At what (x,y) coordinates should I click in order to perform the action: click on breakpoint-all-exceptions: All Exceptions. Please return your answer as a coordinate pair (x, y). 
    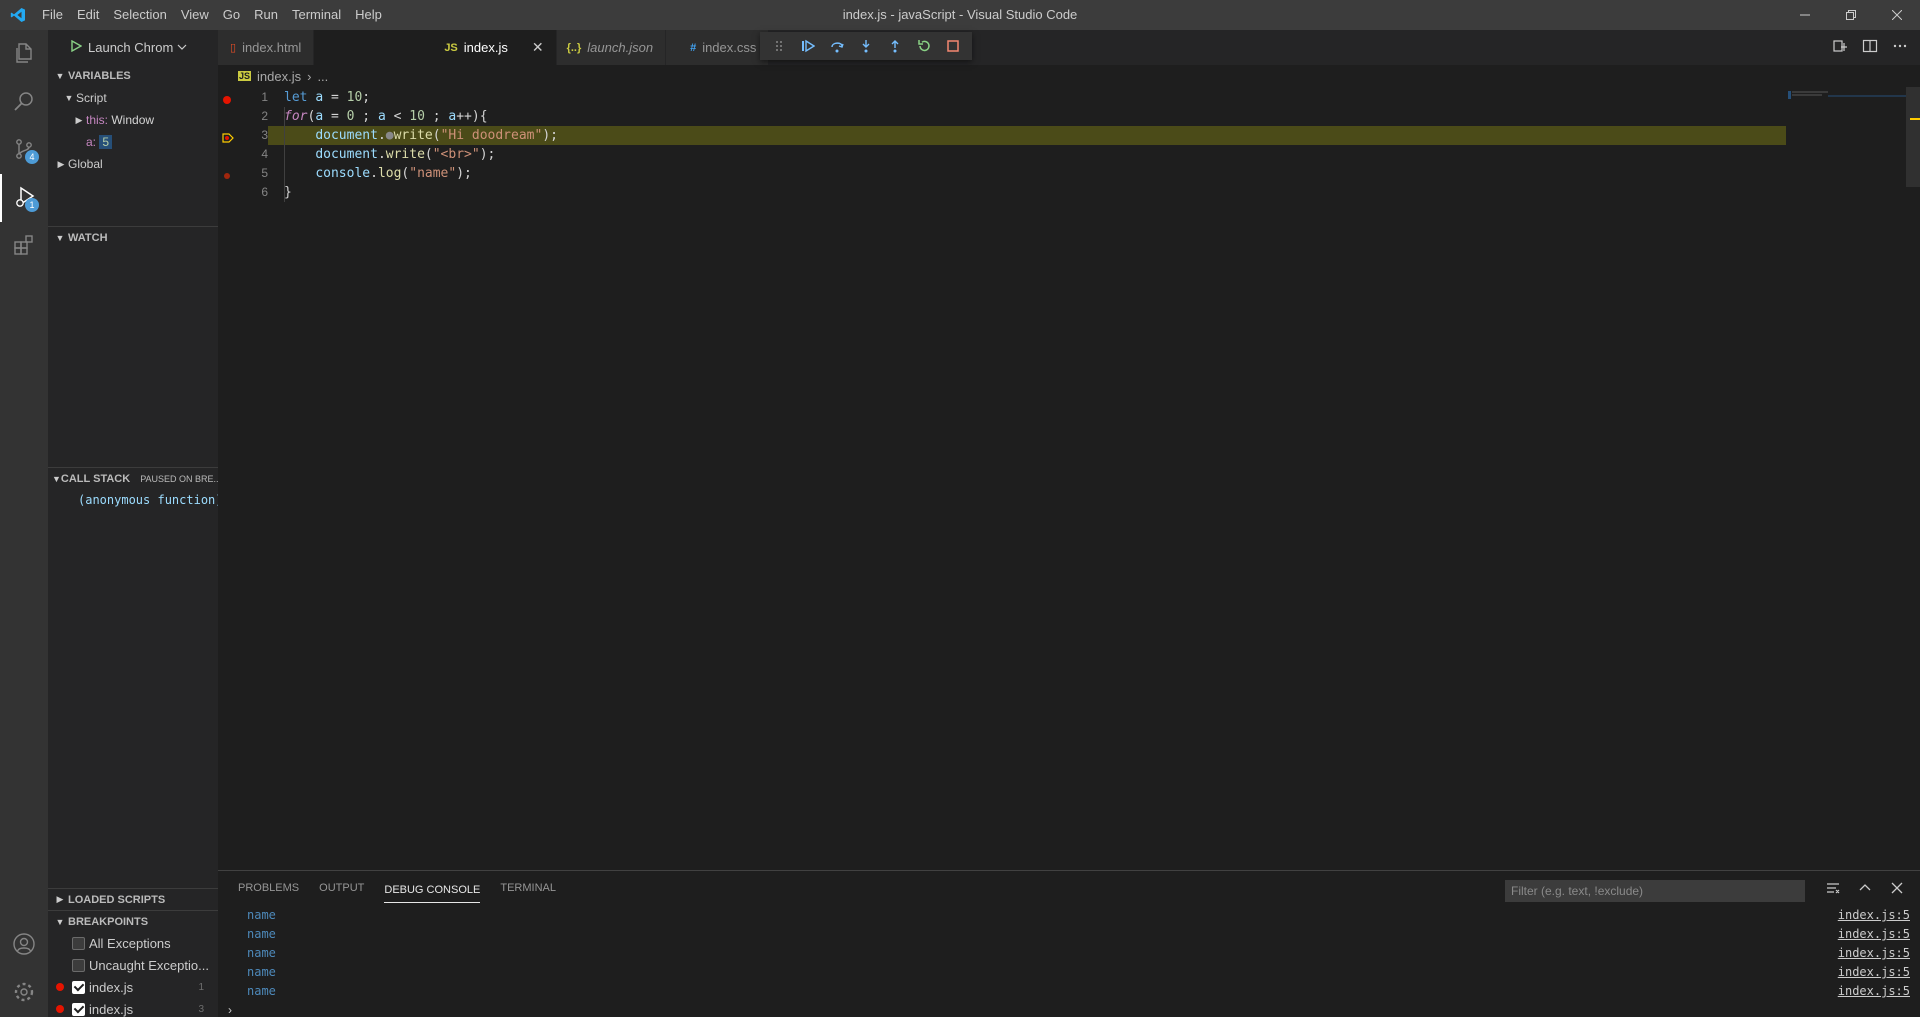
    Looking at the image, I should click on (133, 943).